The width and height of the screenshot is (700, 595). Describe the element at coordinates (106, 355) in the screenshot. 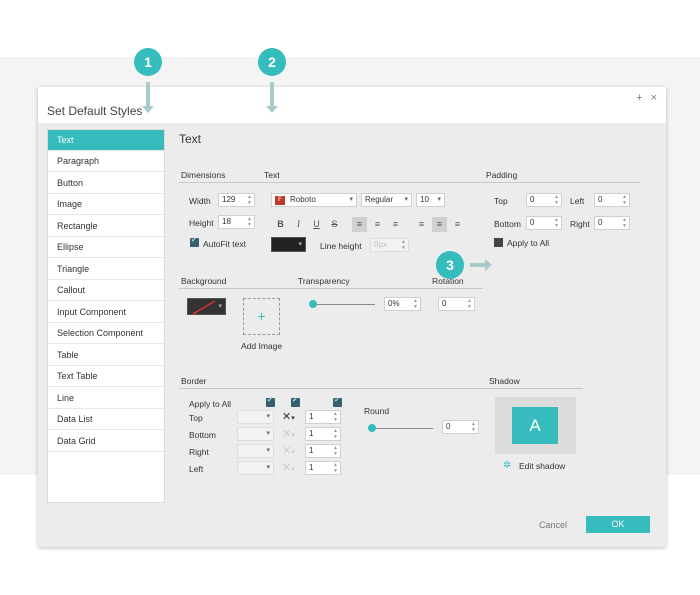

I see `sidebar-item-table: Table` at that location.